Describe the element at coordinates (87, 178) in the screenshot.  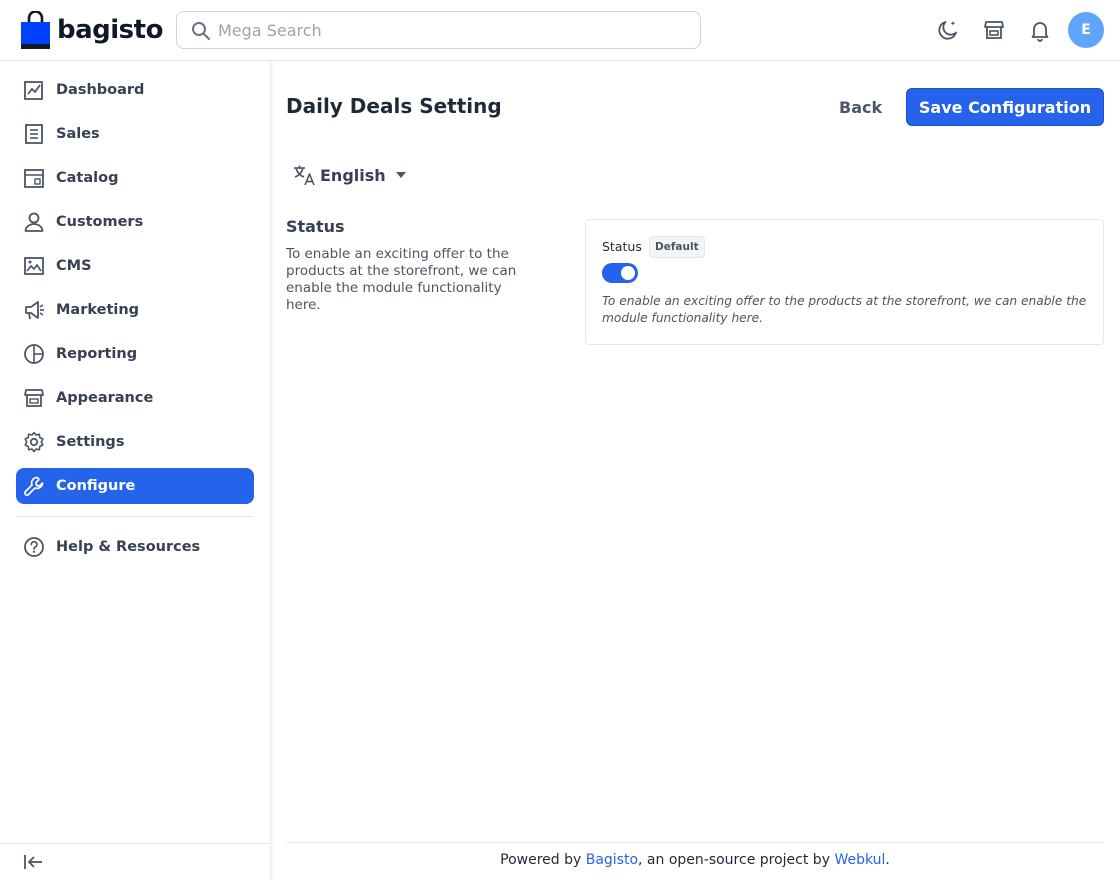
I see `sidebar-item-label: Catalog` at that location.